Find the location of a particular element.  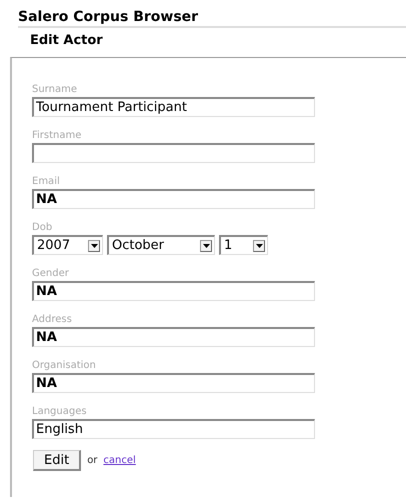

field-label: Address is located at coordinates (52, 320).